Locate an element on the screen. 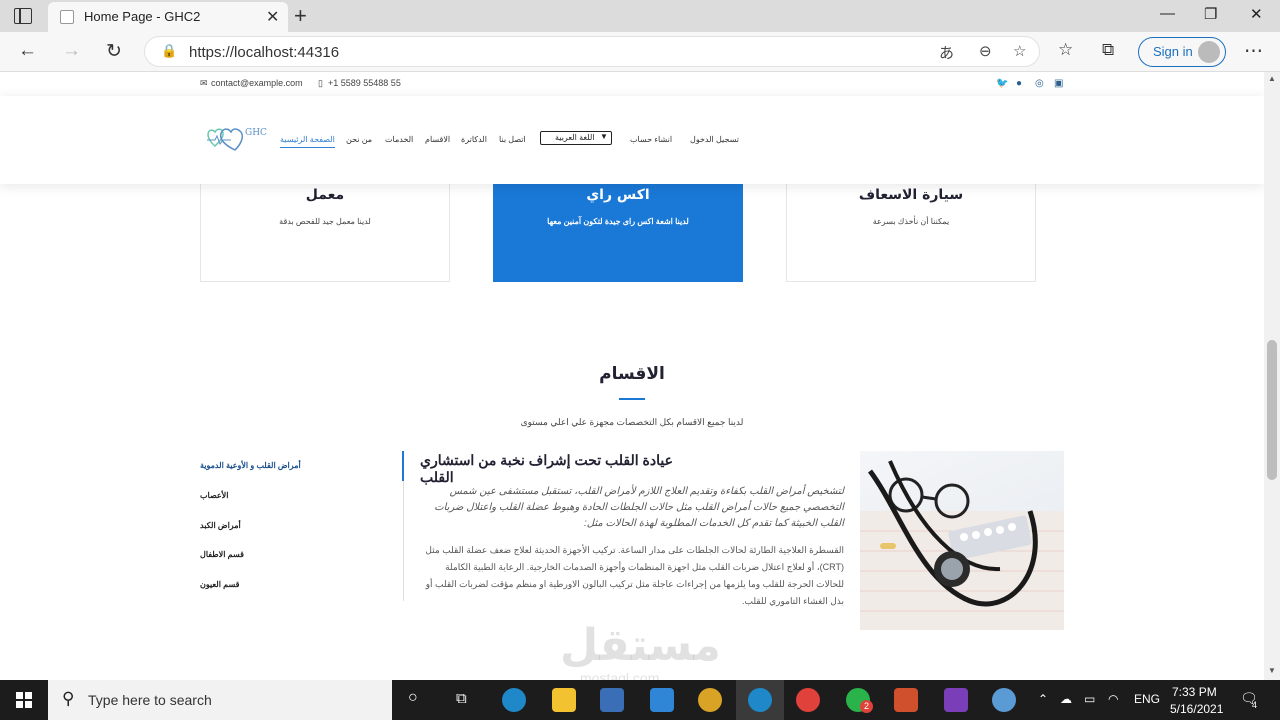 This screenshot has width=1280, height=720. search-icon: ⚲ is located at coordinates (68, 698).